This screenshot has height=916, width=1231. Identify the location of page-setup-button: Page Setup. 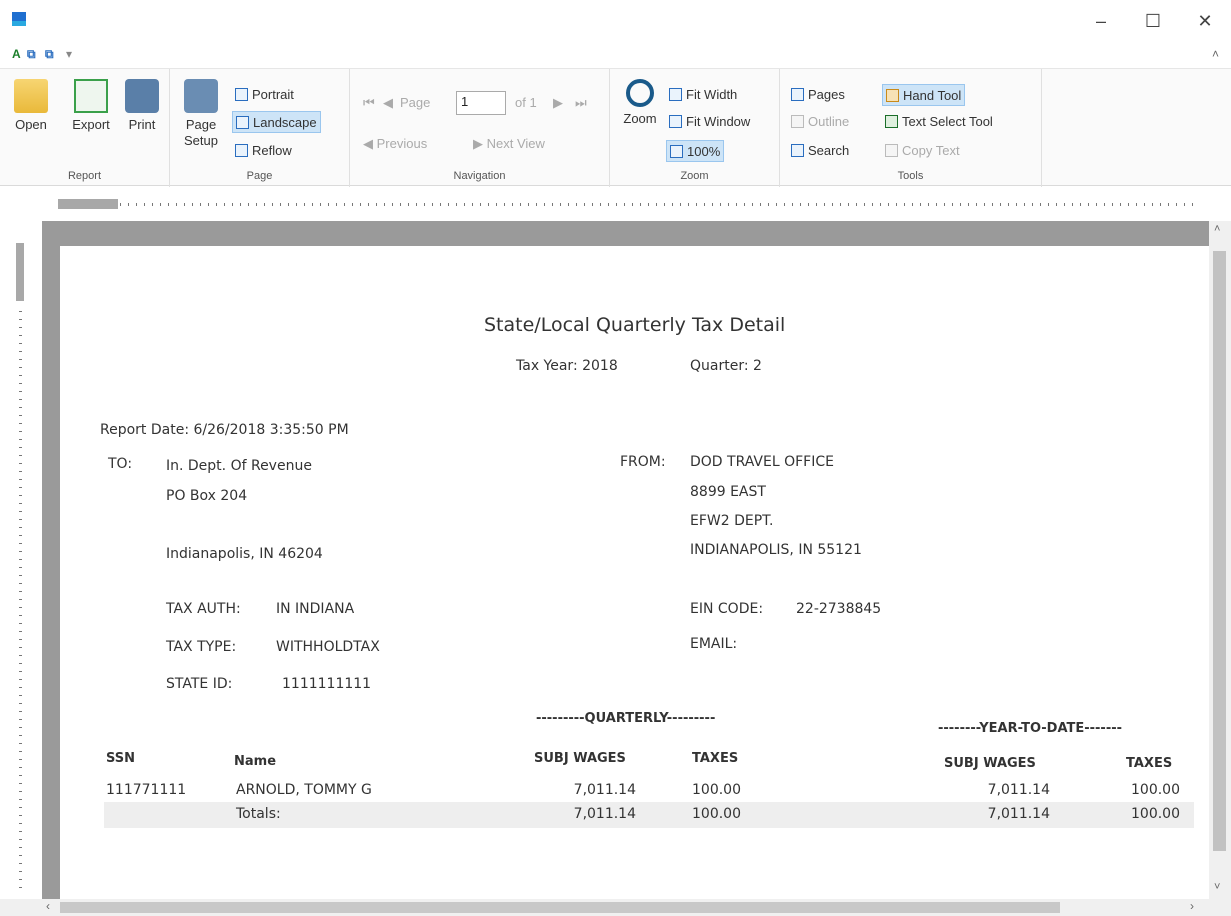
(201, 114).